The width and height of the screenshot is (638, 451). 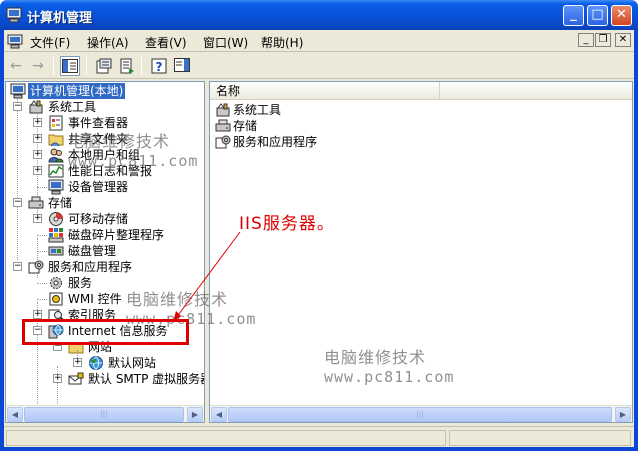 I want to click on menu-action: 操作(A), so click(x=108, y=42).